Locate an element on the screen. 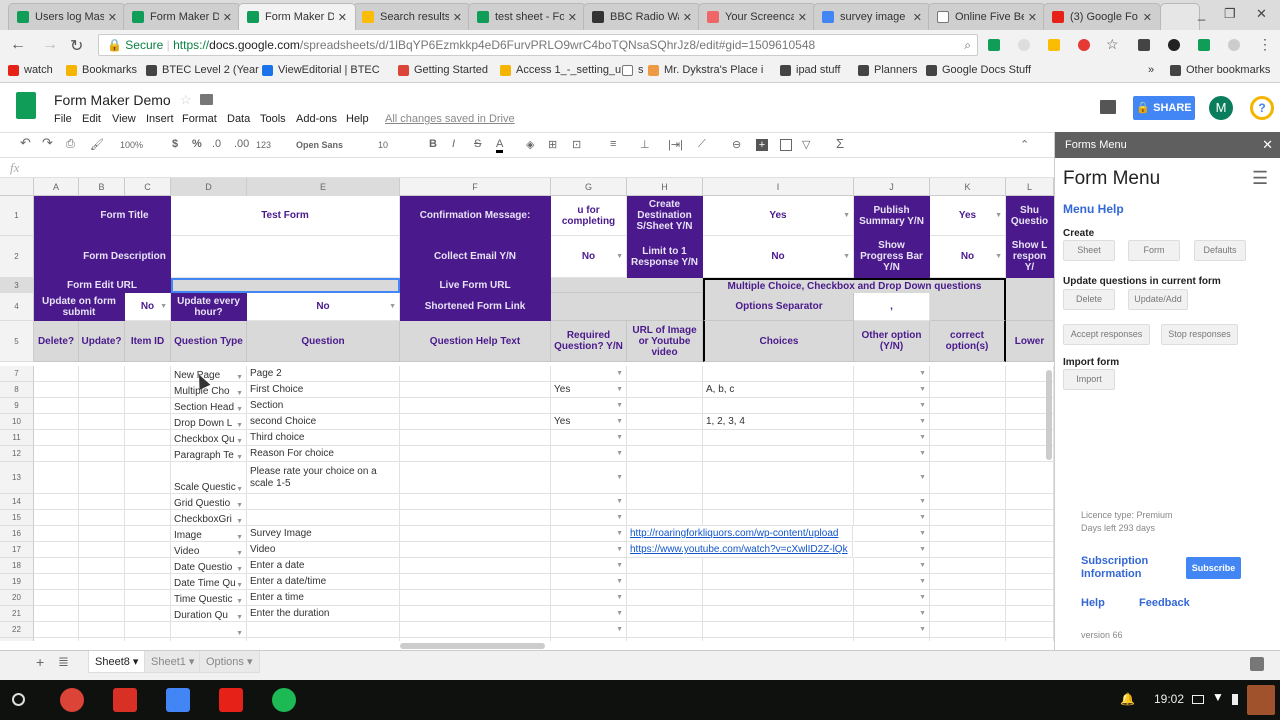 Image resolution: width=1280 pixels, height=720 pixels. camera-extension-icon is located at coordinates (1174, 45).